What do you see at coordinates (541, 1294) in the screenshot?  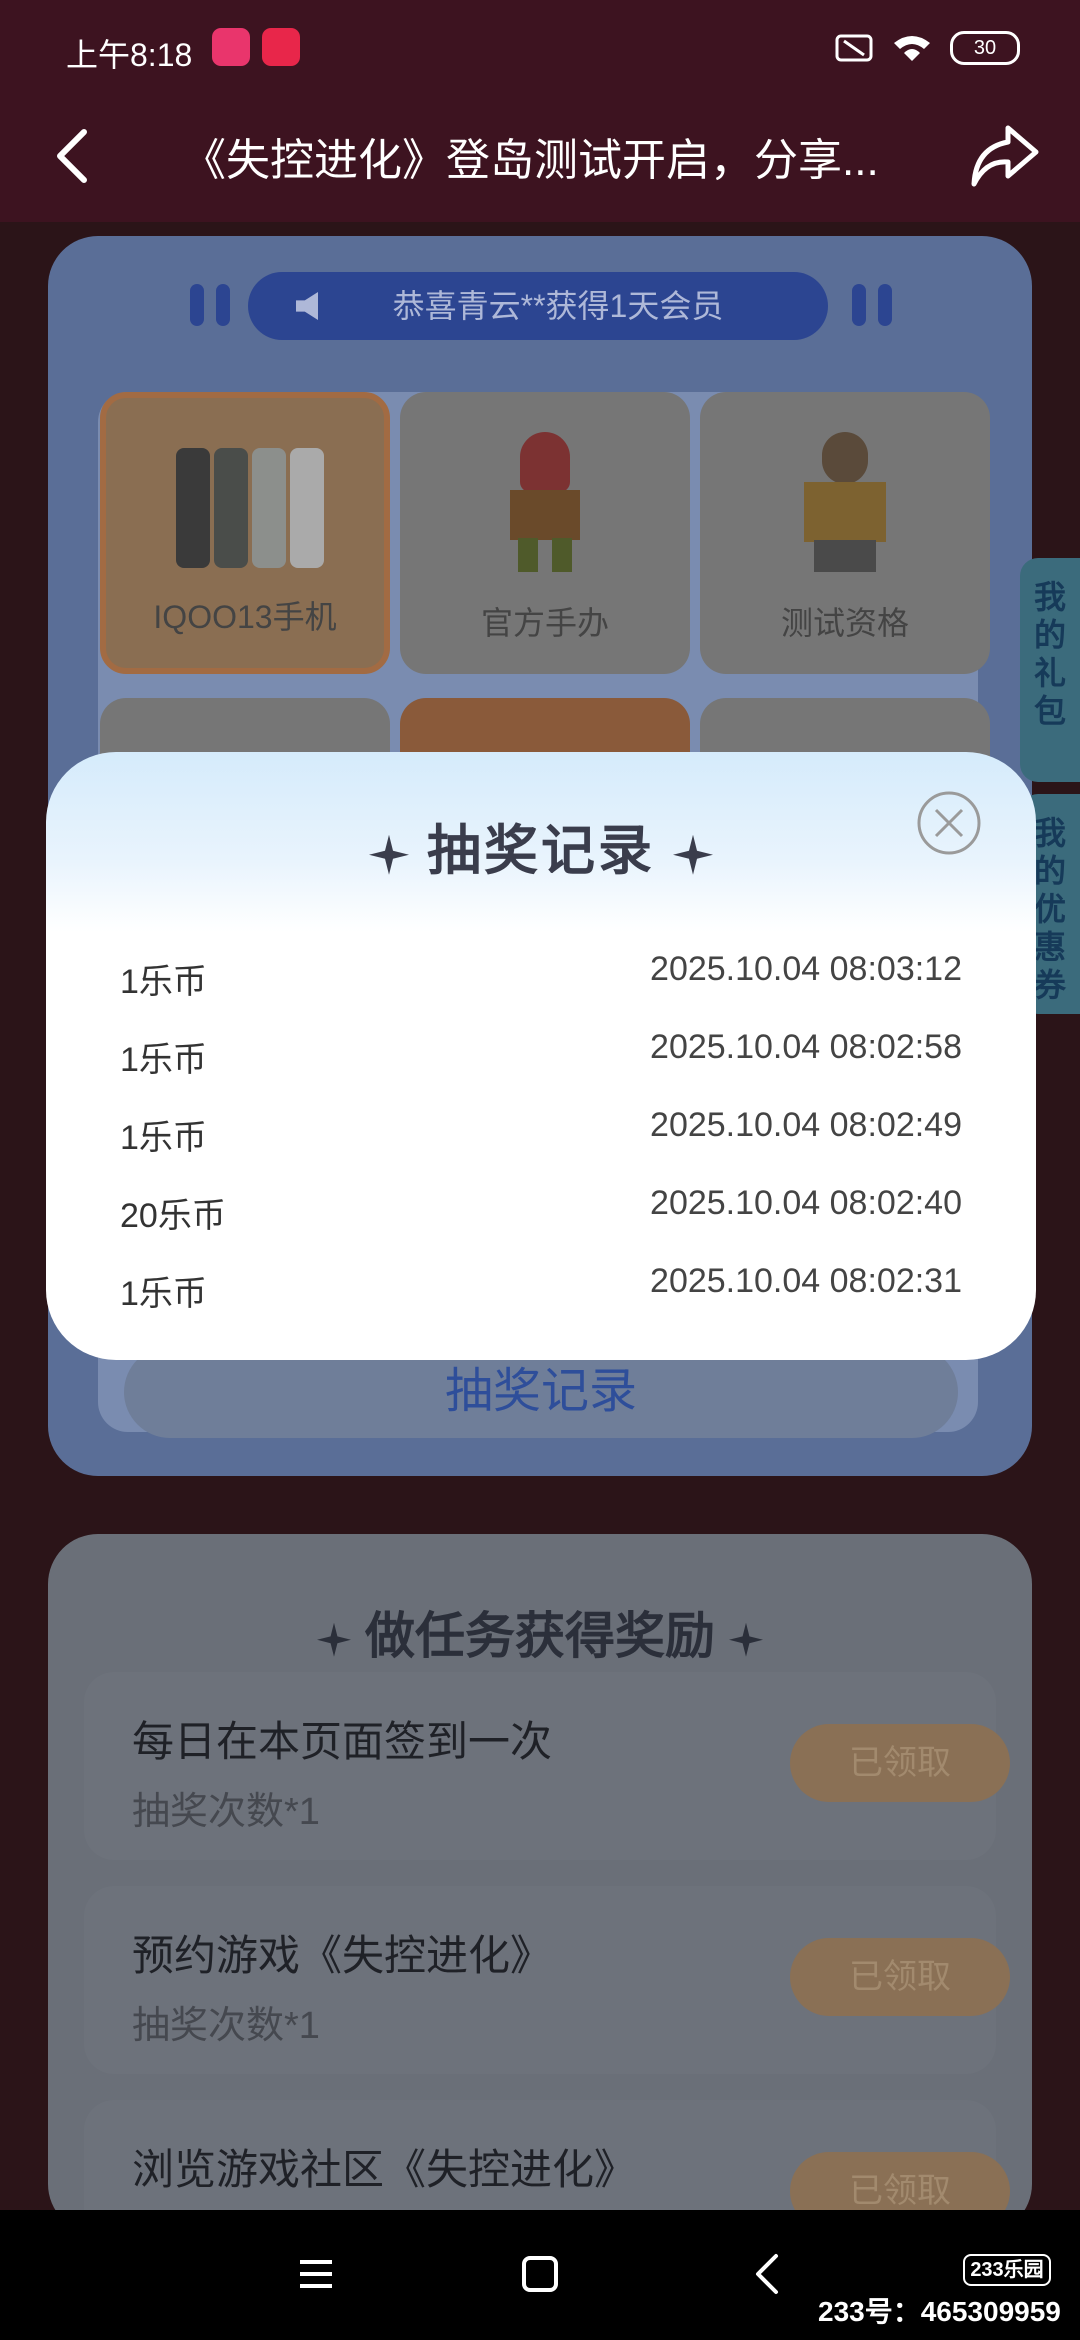 I see `record-row: 1乐币 2025.10.04 08:02:31` at bounding box center [541, 1294].